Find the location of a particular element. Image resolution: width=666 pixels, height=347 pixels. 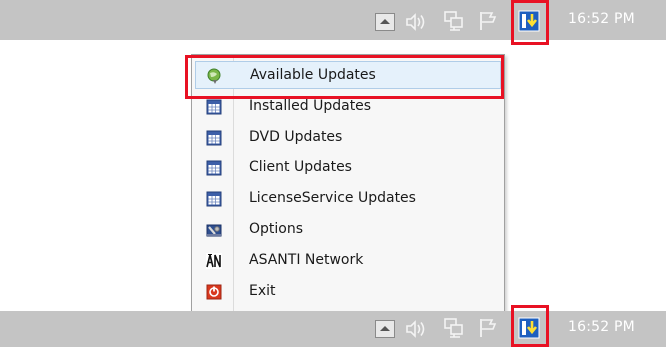

menu-item-label: DVD Updates is located at coordinates (296, 137).